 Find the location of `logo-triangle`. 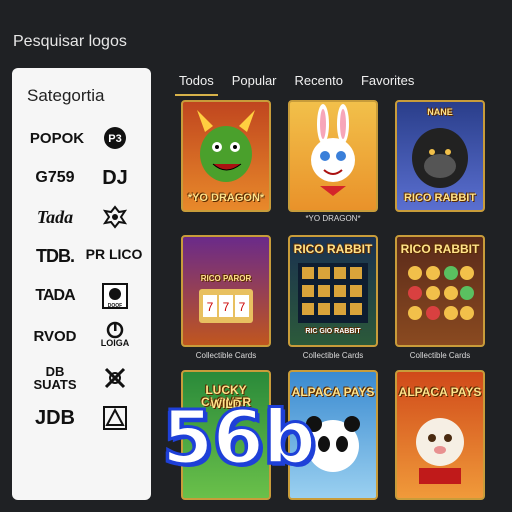

logo-triangle is located at coordinates (115, 418).